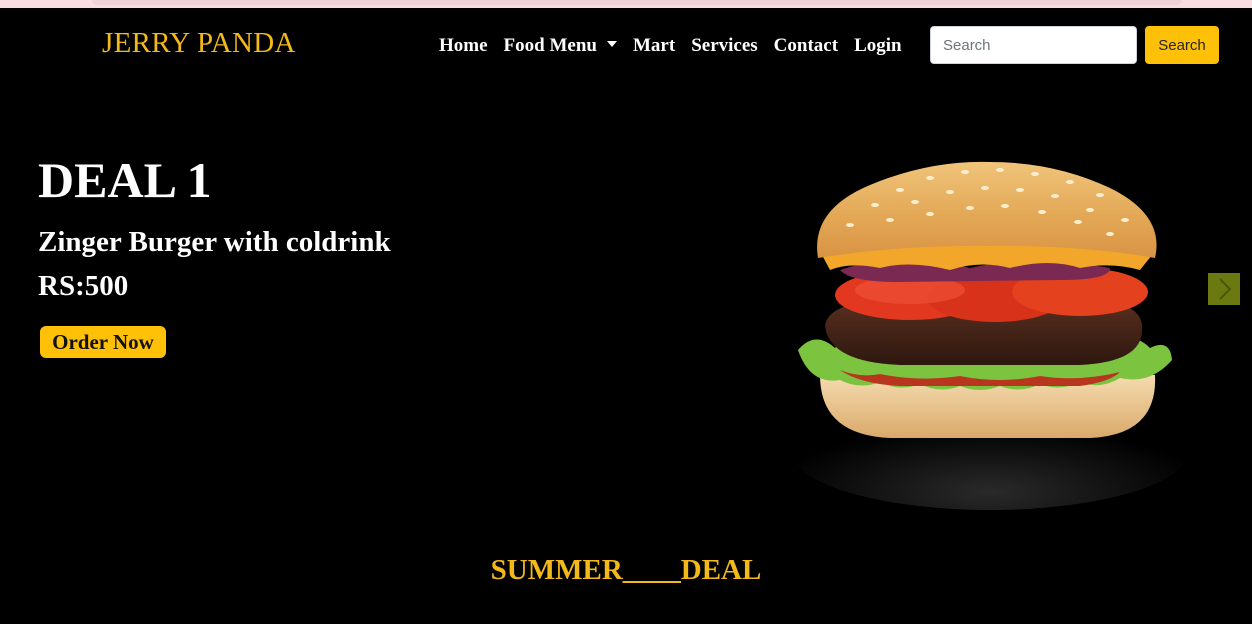 The width and height of the screenshot is (1252, 624). I want to click on chevron-right-icon, so click(1225, 289).